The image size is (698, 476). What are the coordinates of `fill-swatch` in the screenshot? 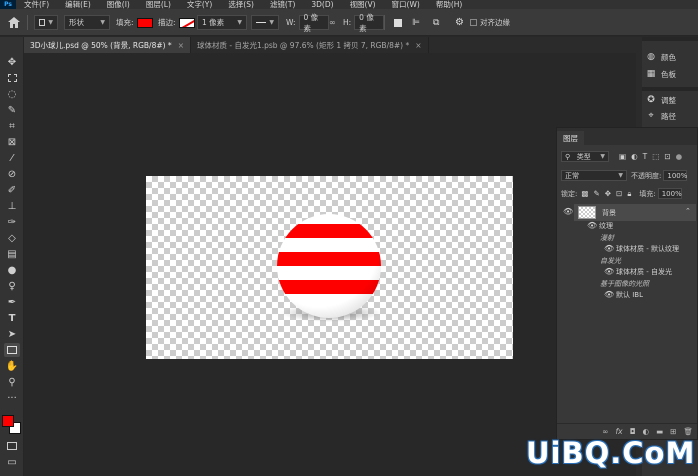 It's located at (144, 22).